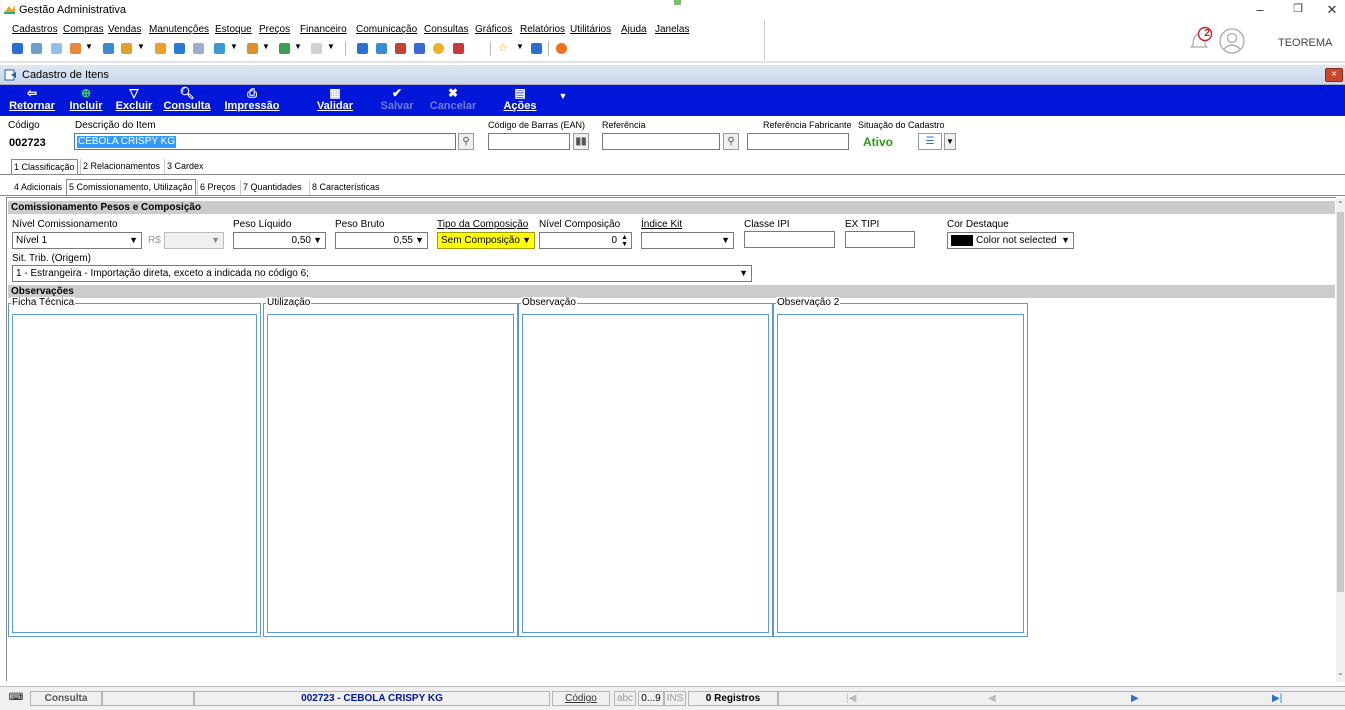  Describe the element at coordinates (493, 29) in the screenshot. I see `menu-graficos: Gráficos` at that location.